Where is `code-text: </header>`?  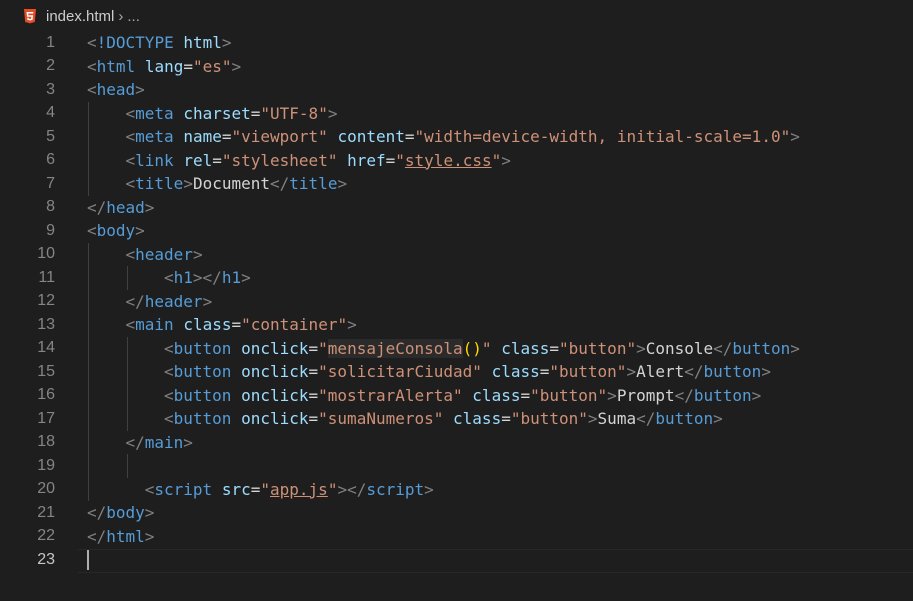 code-text: </header> is located at coordinates (169, 301).